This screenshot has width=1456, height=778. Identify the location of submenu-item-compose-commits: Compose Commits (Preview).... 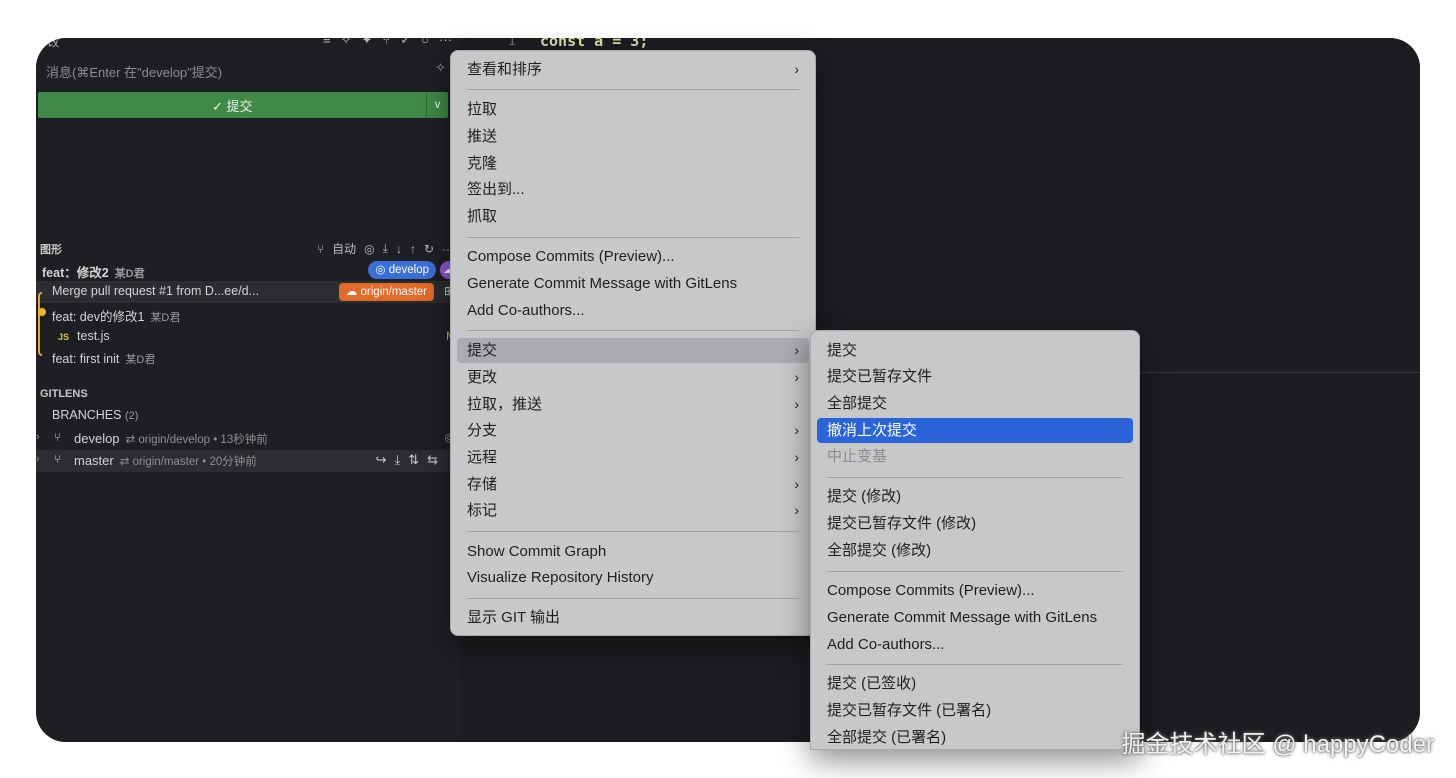
(975, 590).